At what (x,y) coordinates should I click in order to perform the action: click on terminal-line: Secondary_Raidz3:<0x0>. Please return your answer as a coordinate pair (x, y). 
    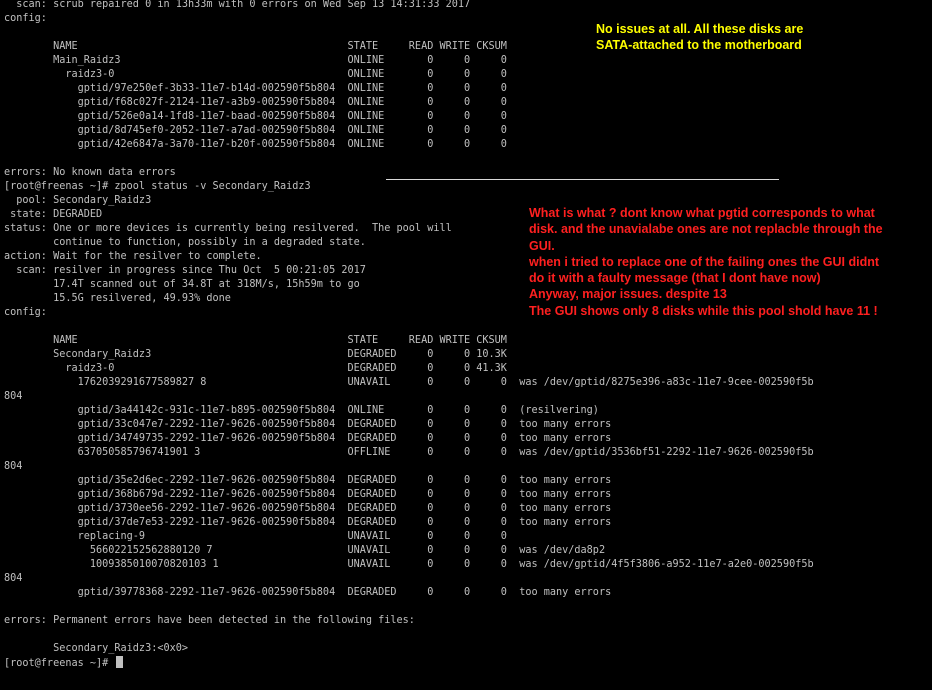
    Looking at the image, I should click on (96, 648).